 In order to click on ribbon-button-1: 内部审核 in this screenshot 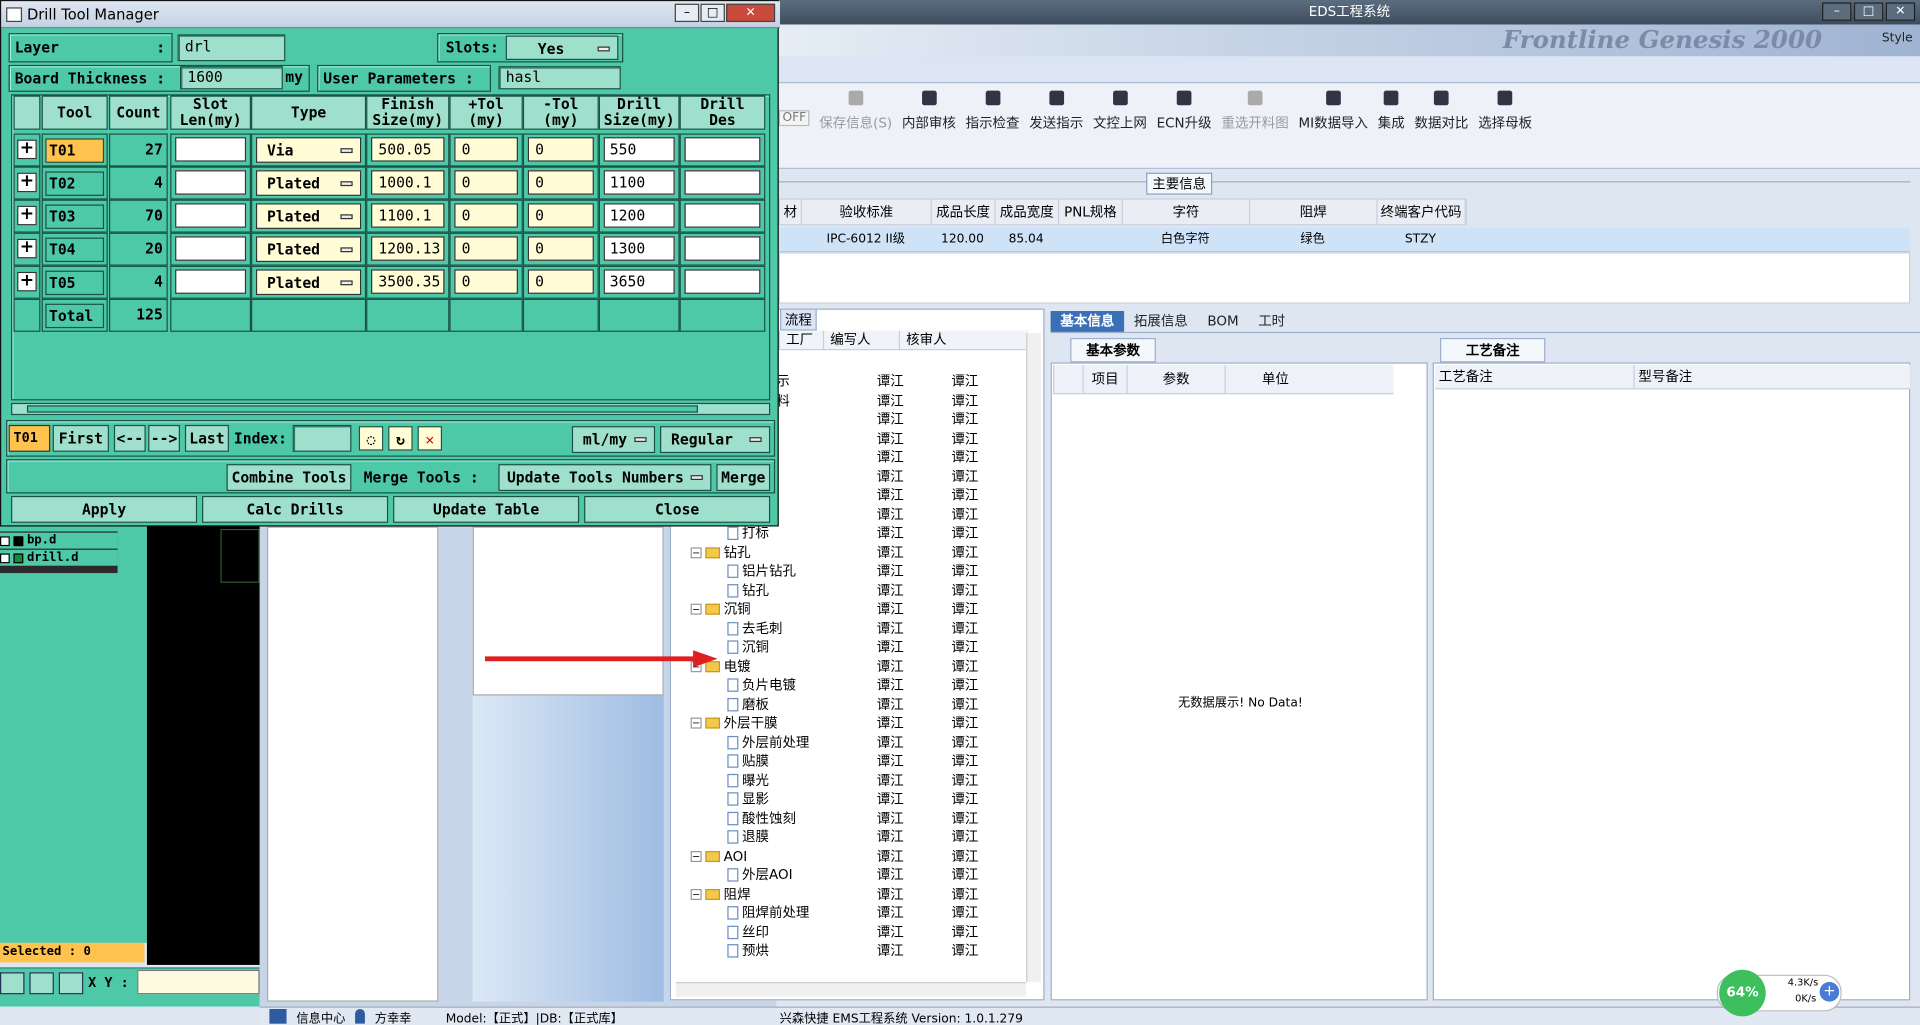, I will do `click(928, 125)`.